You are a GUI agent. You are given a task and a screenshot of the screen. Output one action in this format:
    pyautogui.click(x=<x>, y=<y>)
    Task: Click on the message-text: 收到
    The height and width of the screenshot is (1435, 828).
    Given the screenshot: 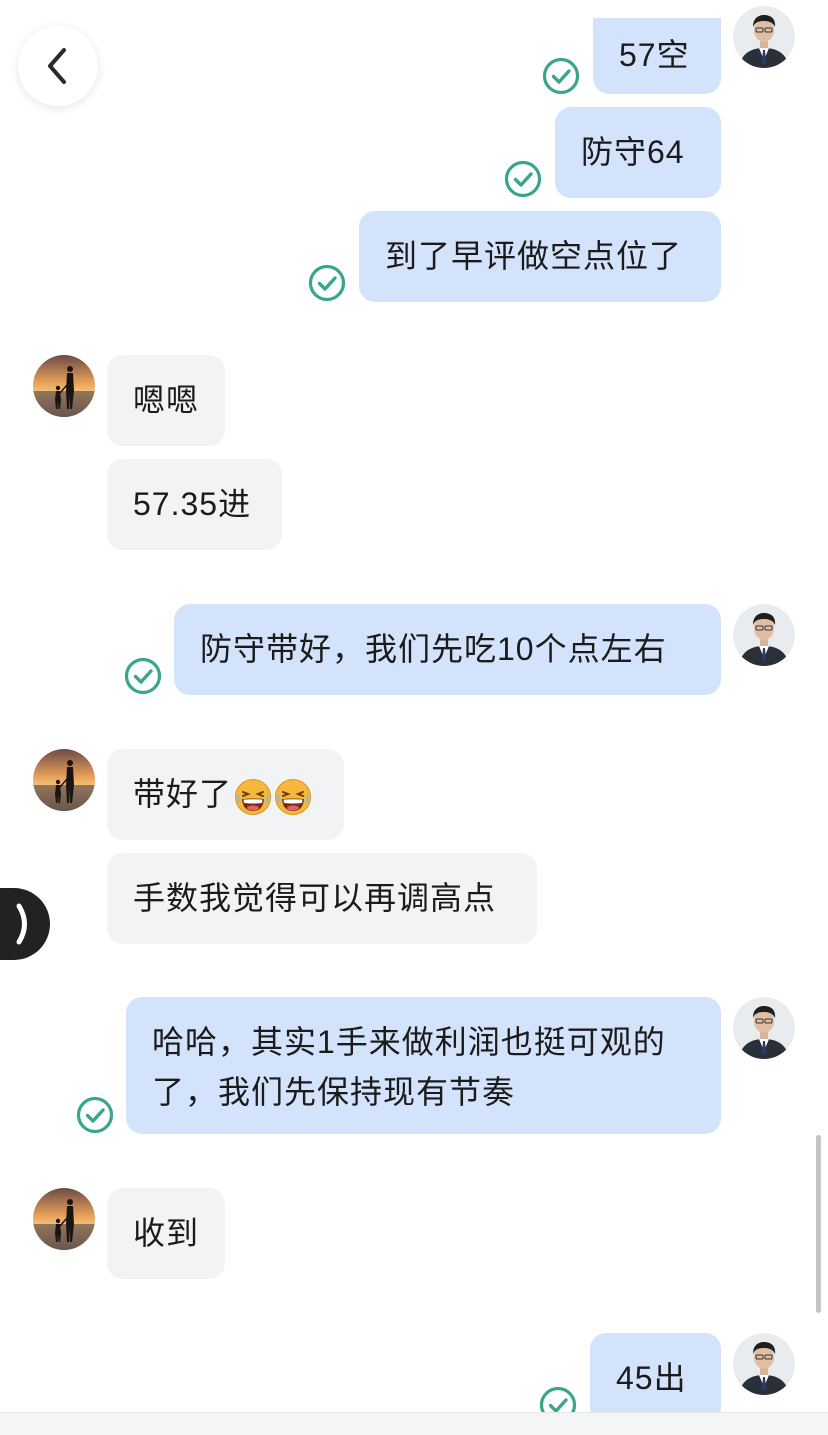 What is the action you would take?
    pyautogui.click(x=166, y=1233)
    